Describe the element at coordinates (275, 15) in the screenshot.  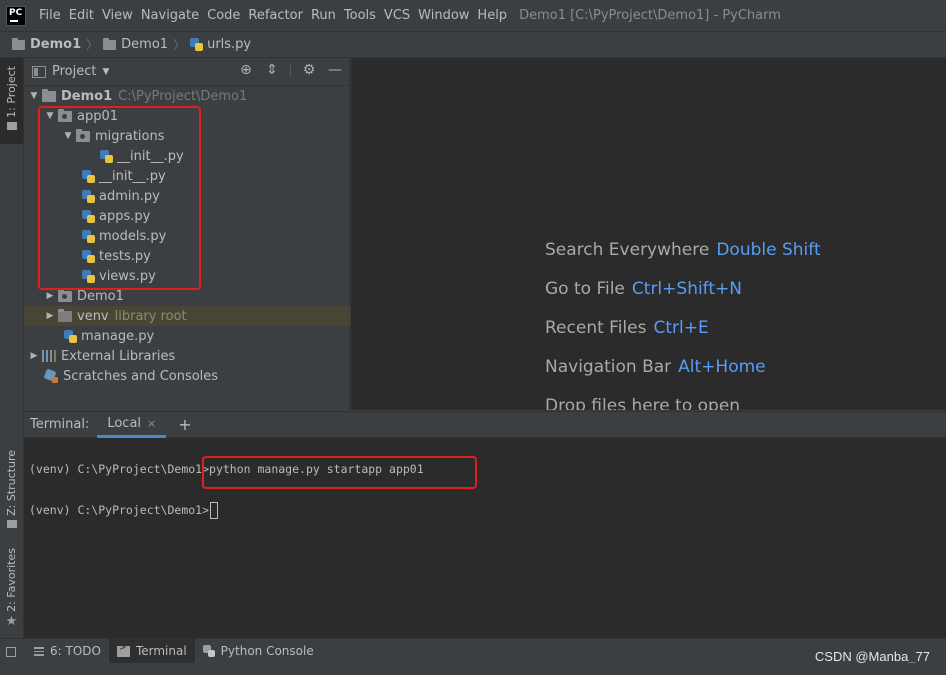
I see `menu-refactor: Refactor` at that location.